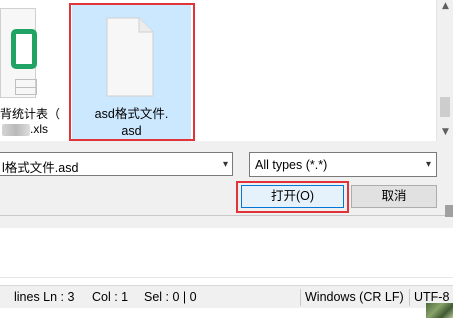 The height and width of the screenshot is (318, 453). I want to click on file-item-asd-name: asd格式文件., so click(131, 114).